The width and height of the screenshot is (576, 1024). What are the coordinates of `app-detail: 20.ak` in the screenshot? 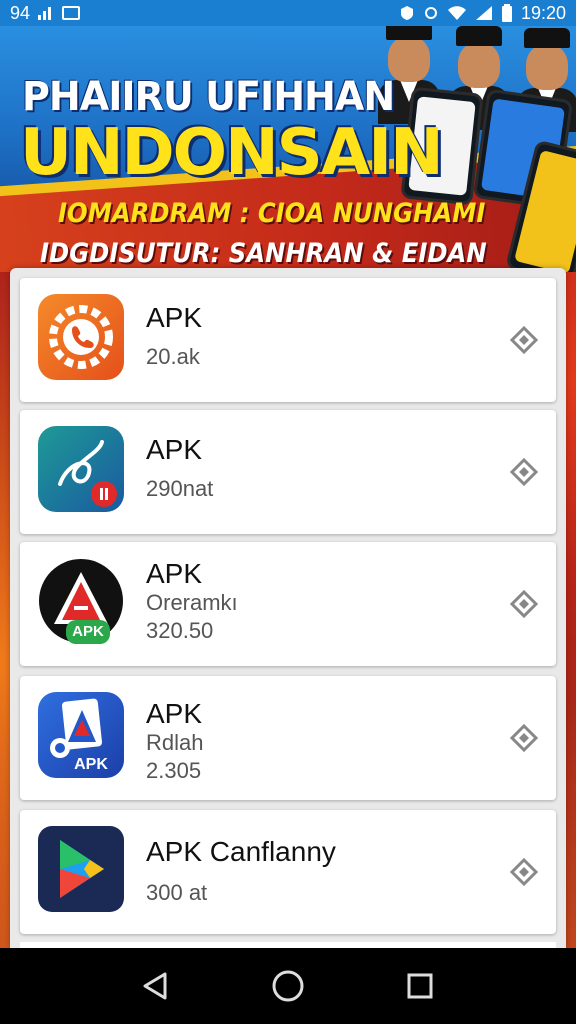 It's located at (173, 356).